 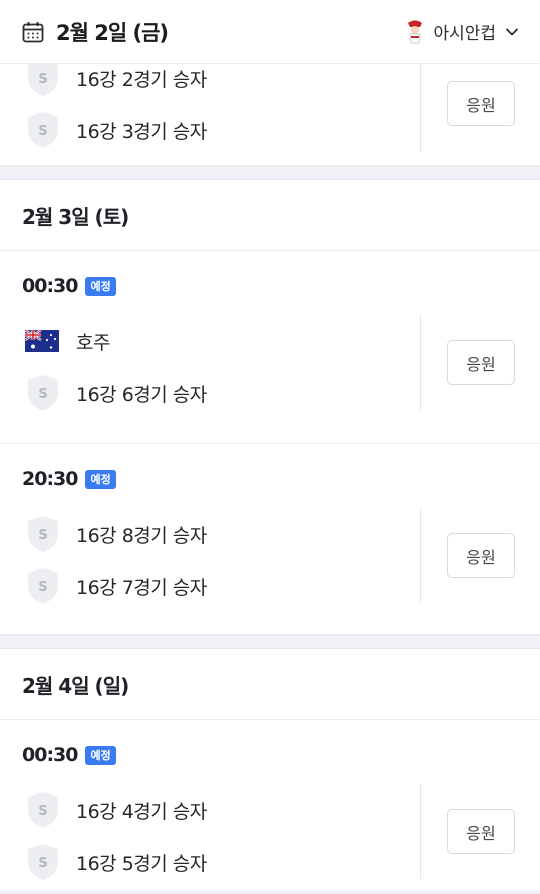 I want to click on team-name: 16강 3경기 승자, so click(x=141, y=131).